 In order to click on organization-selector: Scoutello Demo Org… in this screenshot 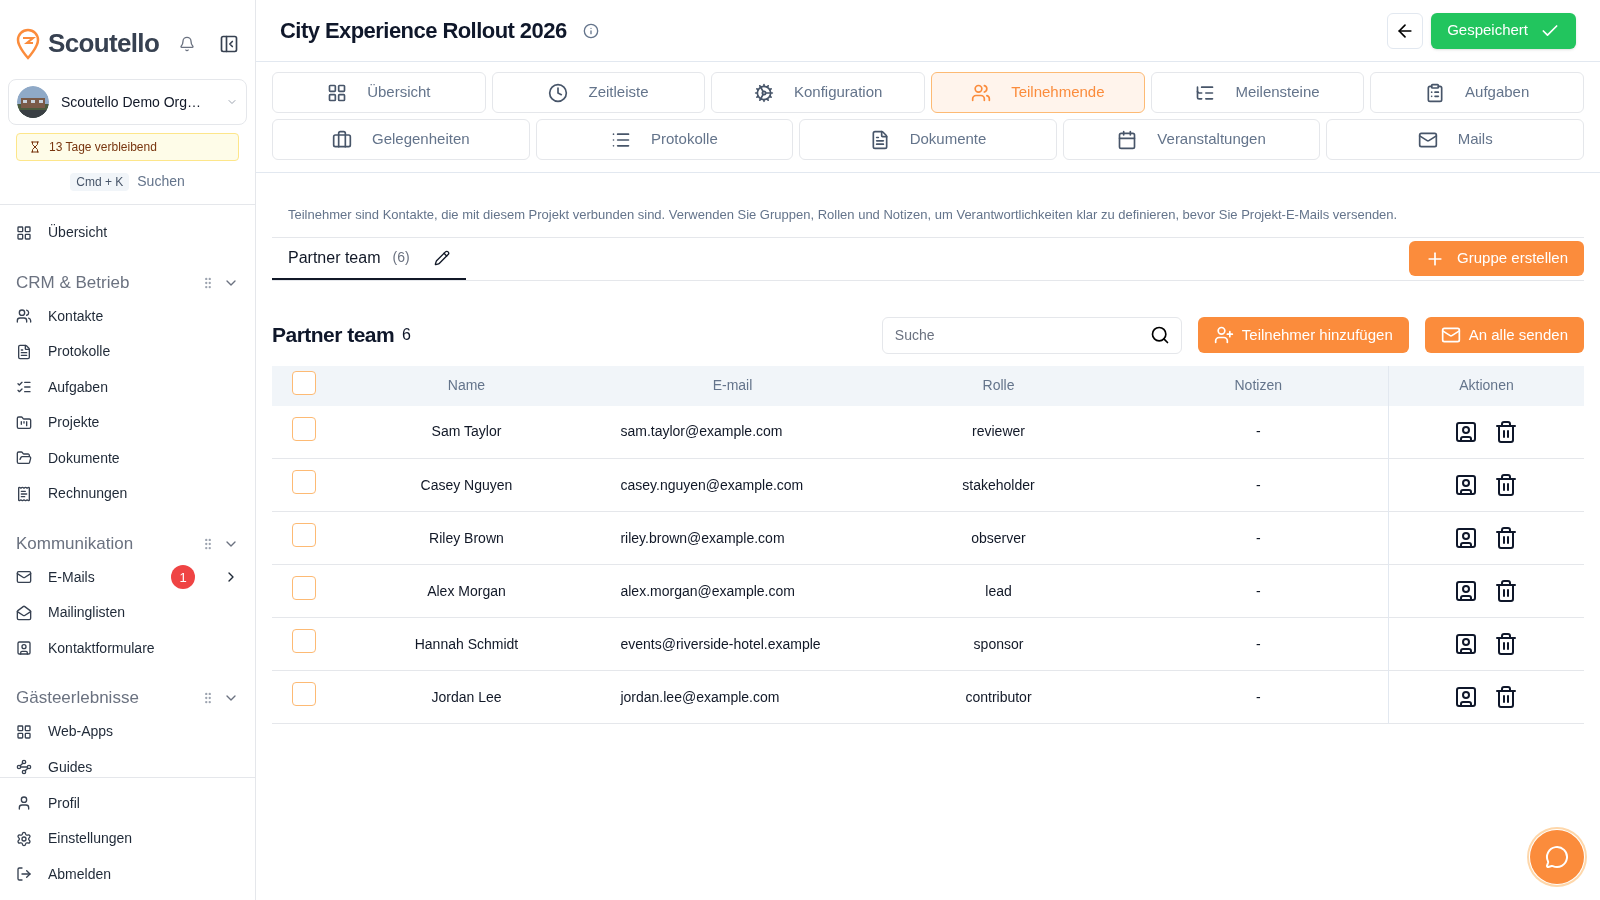, I will do `click(127, 102)`.